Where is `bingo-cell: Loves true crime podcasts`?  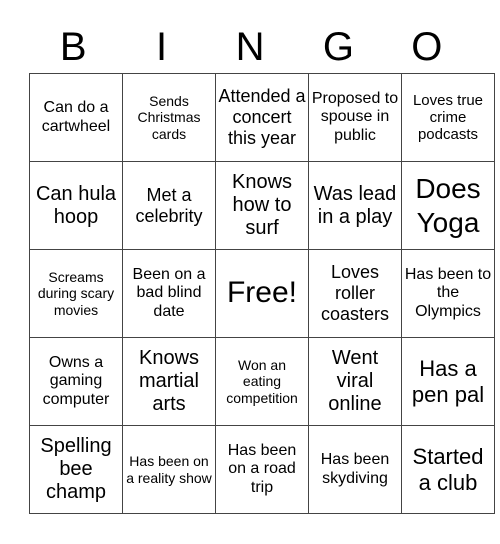
bingo-cell: Loves true crime podcasts is located at coordinates (448, 117).